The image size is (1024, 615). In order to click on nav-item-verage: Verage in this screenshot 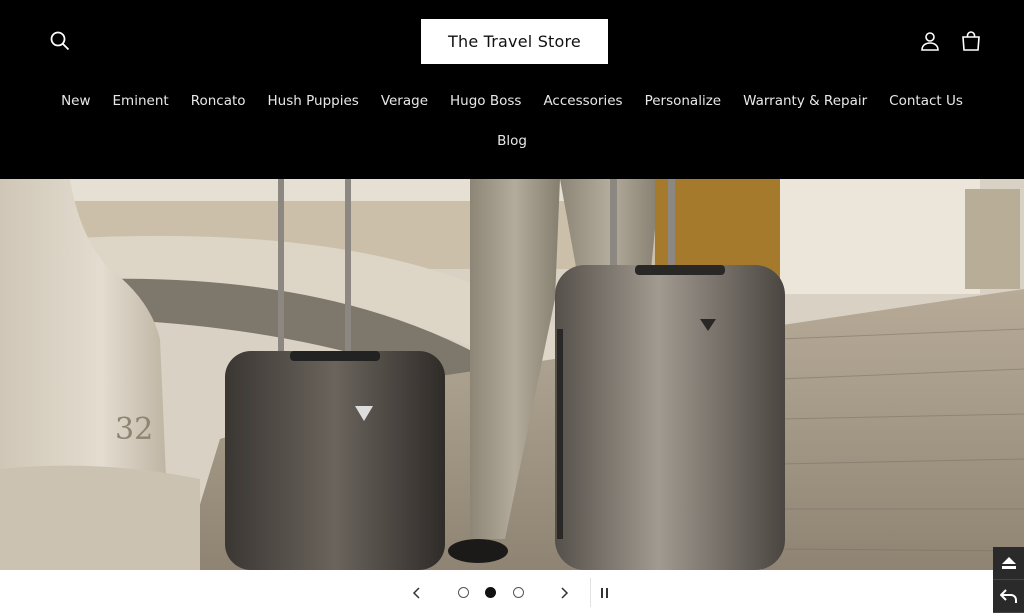, I will do `click(404, 101)`.